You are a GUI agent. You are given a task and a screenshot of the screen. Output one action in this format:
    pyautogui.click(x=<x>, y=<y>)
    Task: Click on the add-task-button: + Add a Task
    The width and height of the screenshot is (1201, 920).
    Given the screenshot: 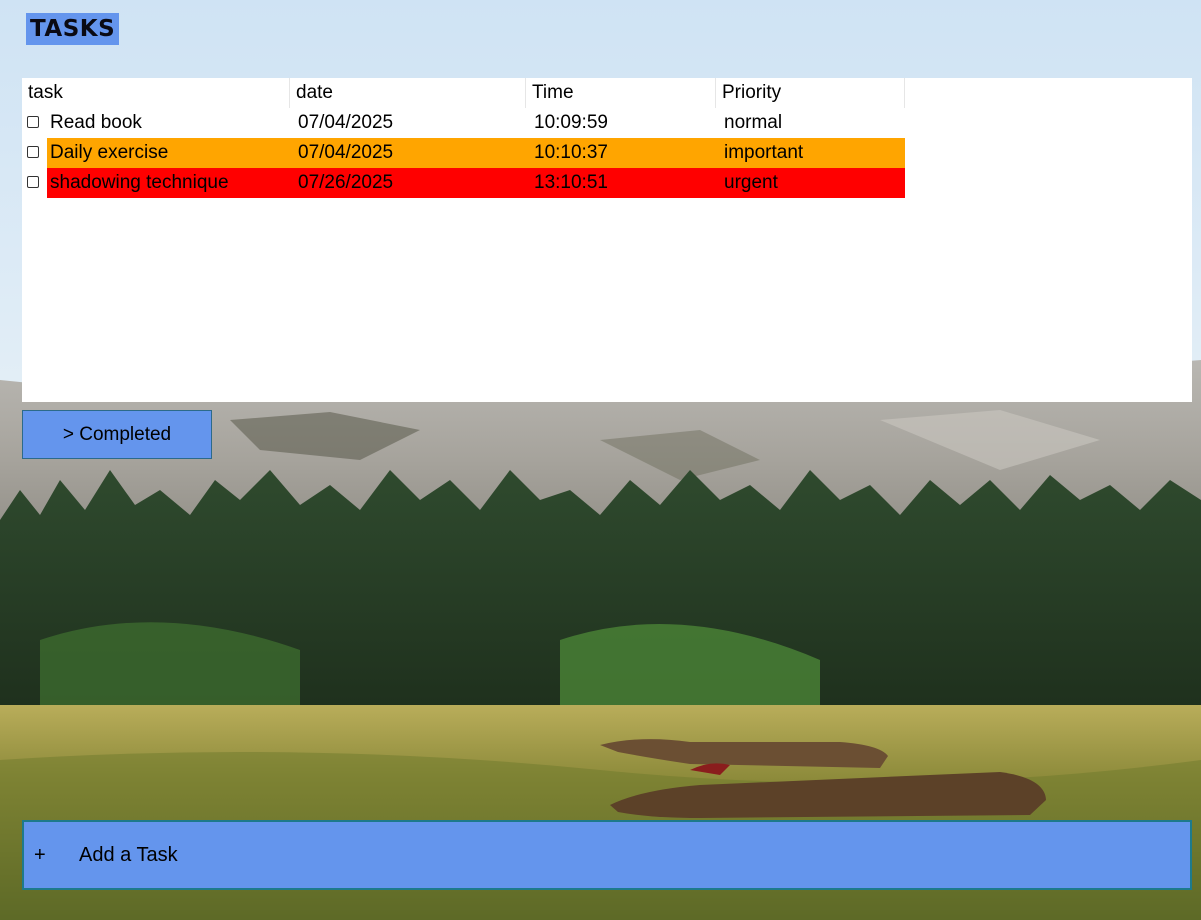 What is the action you would take?
    pyautogui.click(x=607, y=855)
    